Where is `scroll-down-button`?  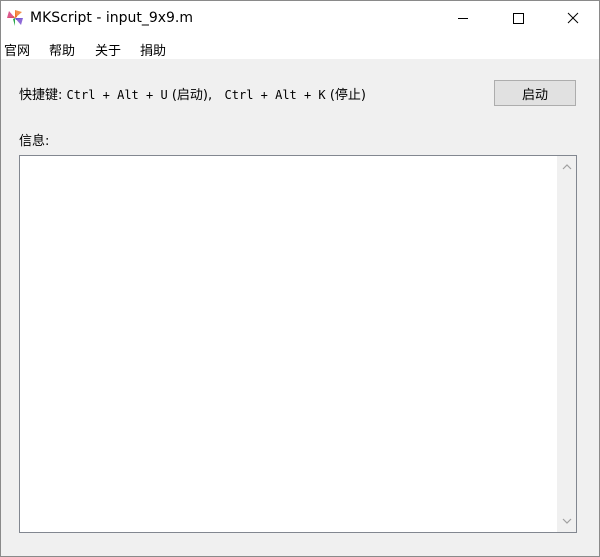
scroll-down-button is located at coordinates (566, 521).